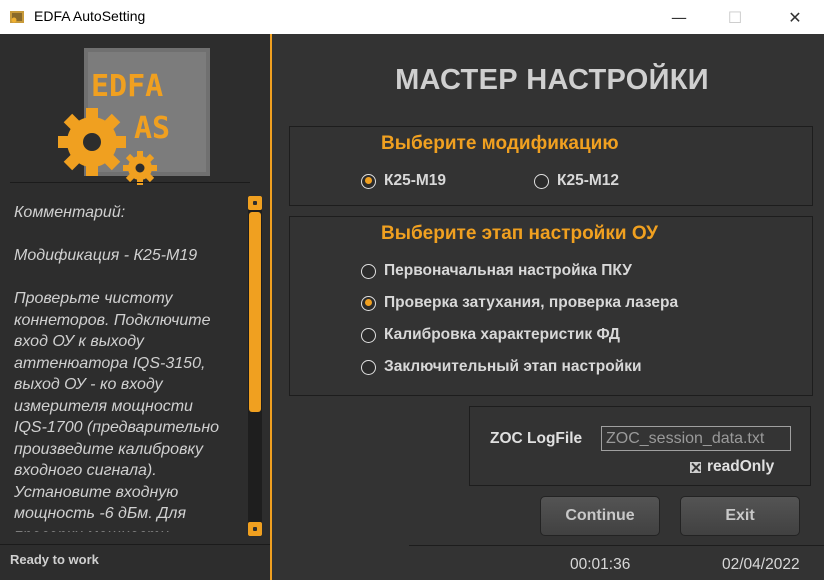 This screenshot has height=580, width=824. I want to click on comment-line: Проверьте чистоту, so click(93, 298).